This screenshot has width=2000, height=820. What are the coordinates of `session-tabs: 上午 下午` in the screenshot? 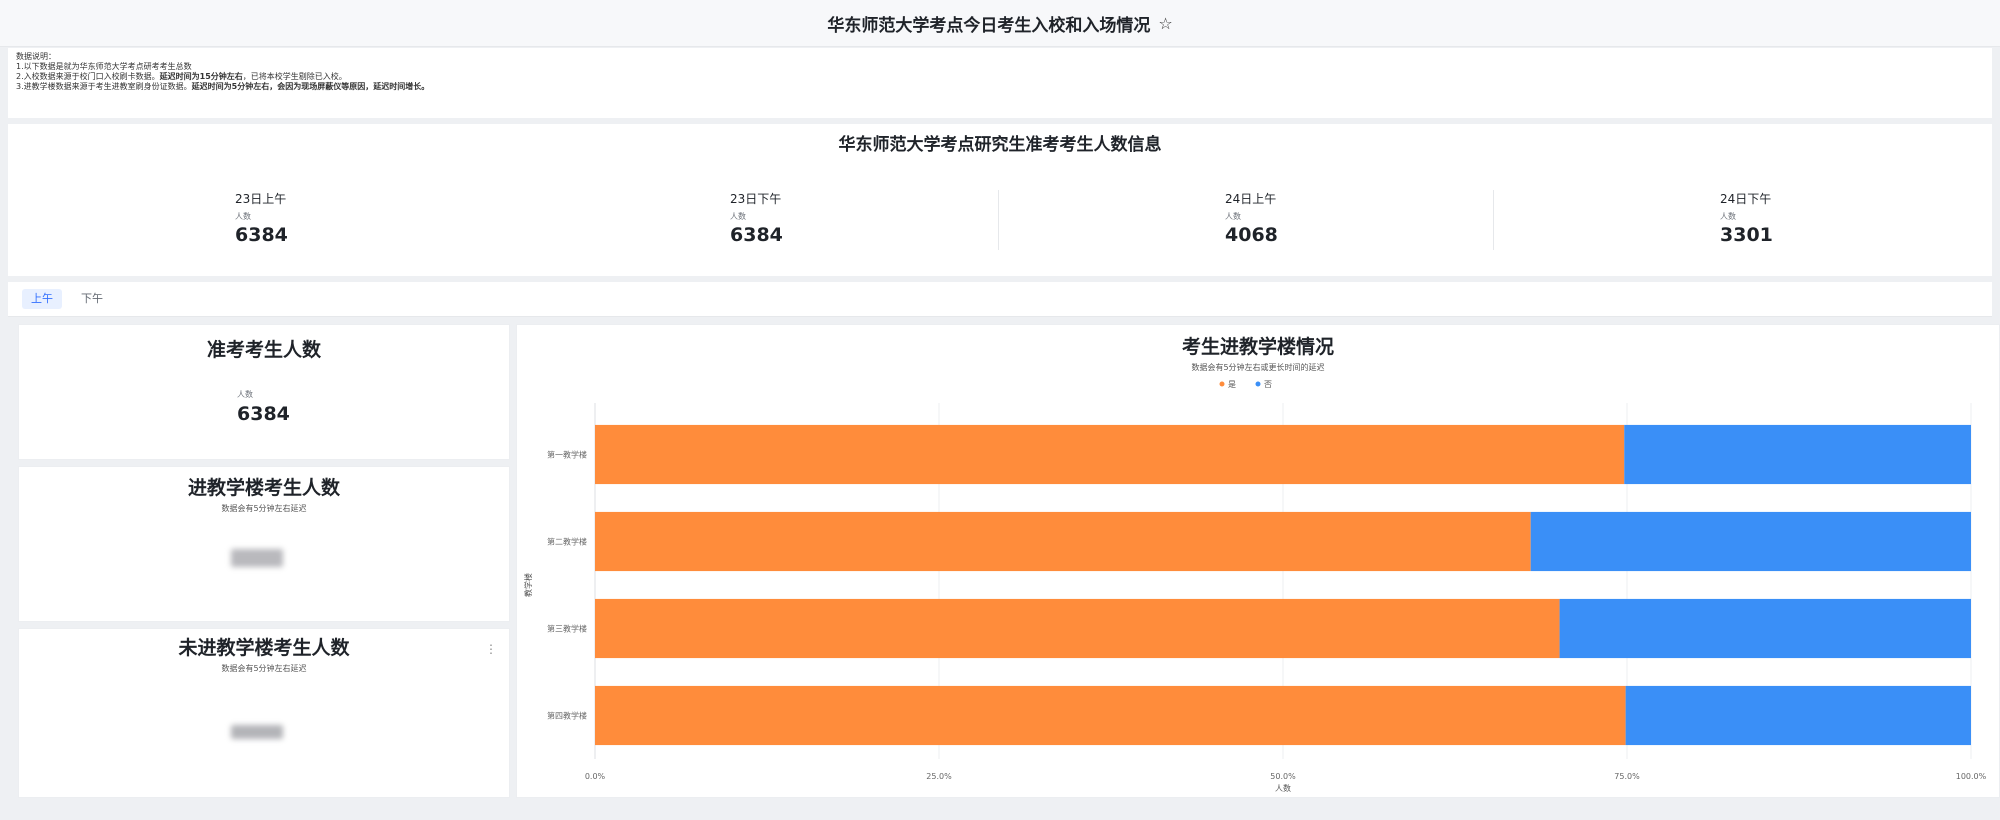 It's located at (1000, 299).